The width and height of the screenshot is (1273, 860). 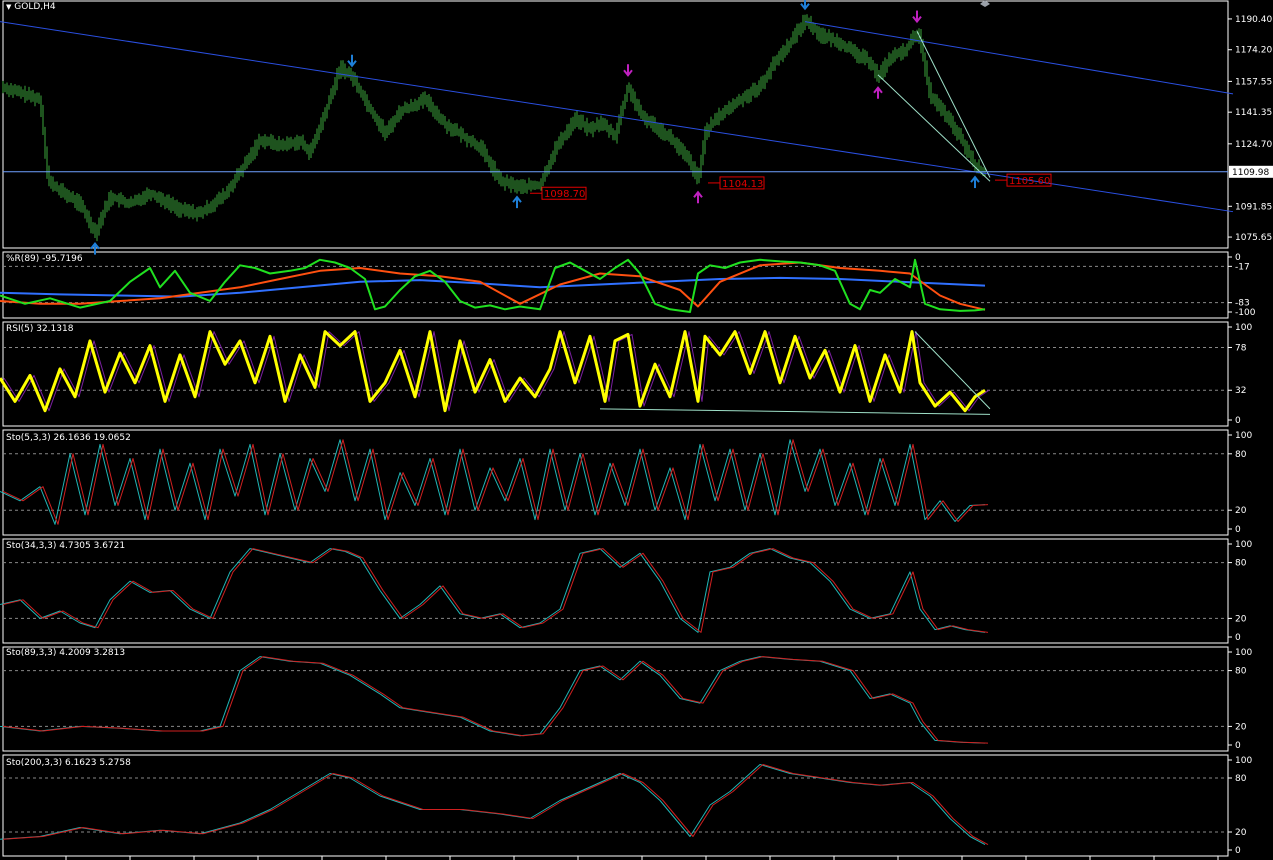 What do you see at coordinates (35, 7) in the screenshot?
I see `symbol-title-text: GOLD,H4` at bounding box center [35, 7].